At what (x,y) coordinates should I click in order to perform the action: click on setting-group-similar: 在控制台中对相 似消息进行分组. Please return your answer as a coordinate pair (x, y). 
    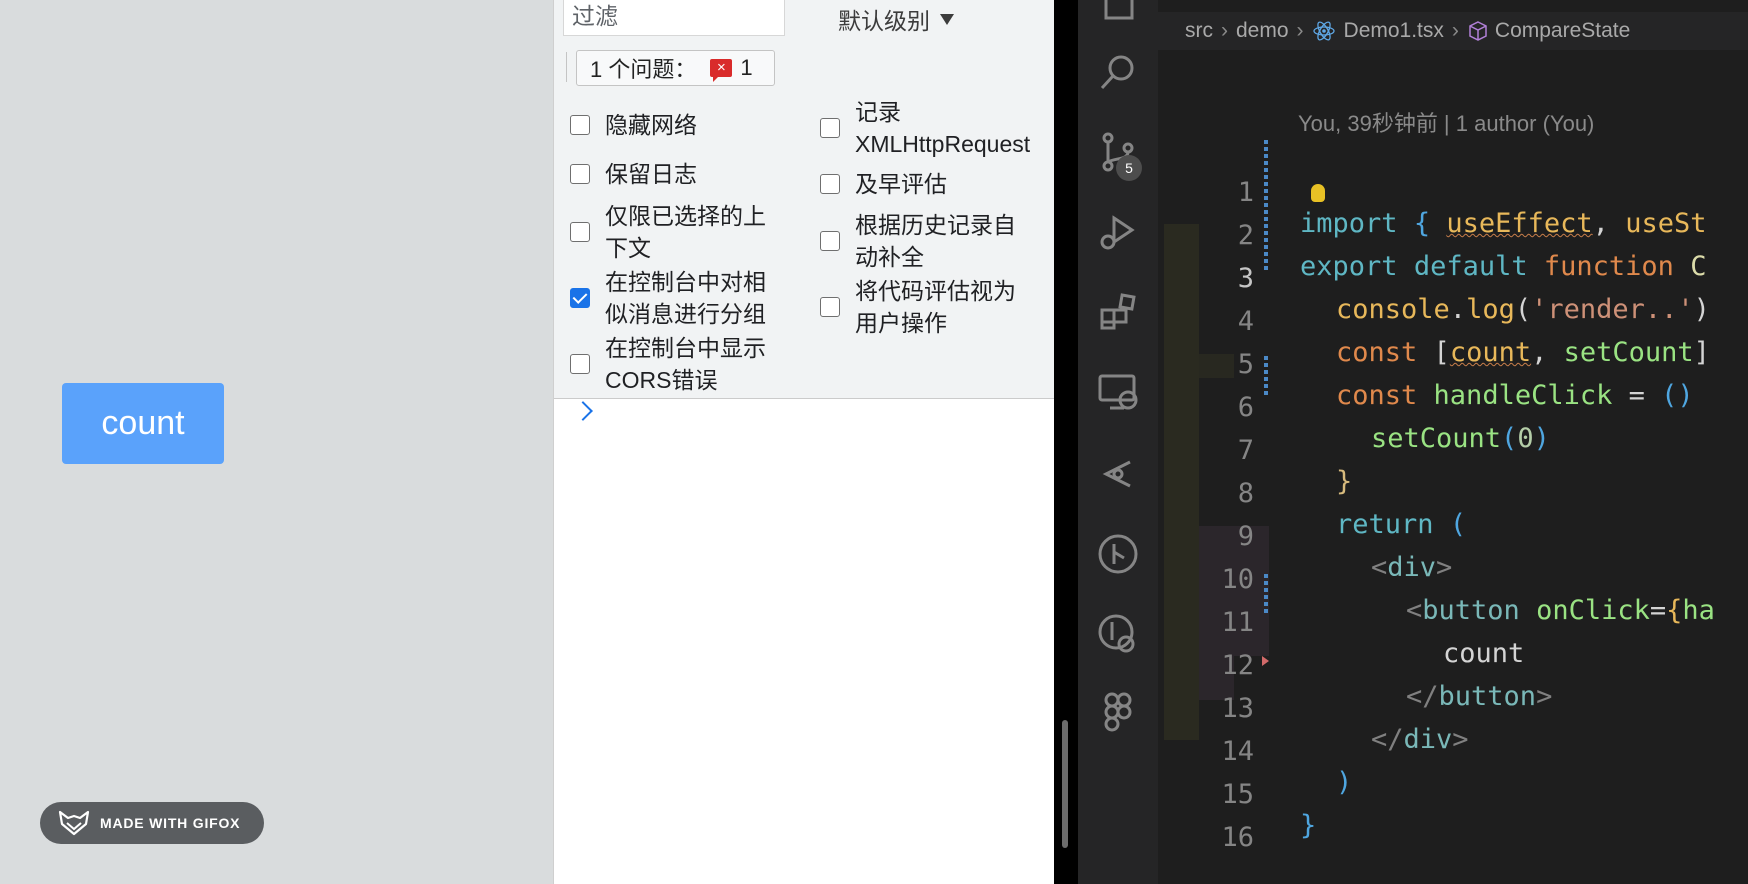
    Looking at the image, I should click on (668, 298).